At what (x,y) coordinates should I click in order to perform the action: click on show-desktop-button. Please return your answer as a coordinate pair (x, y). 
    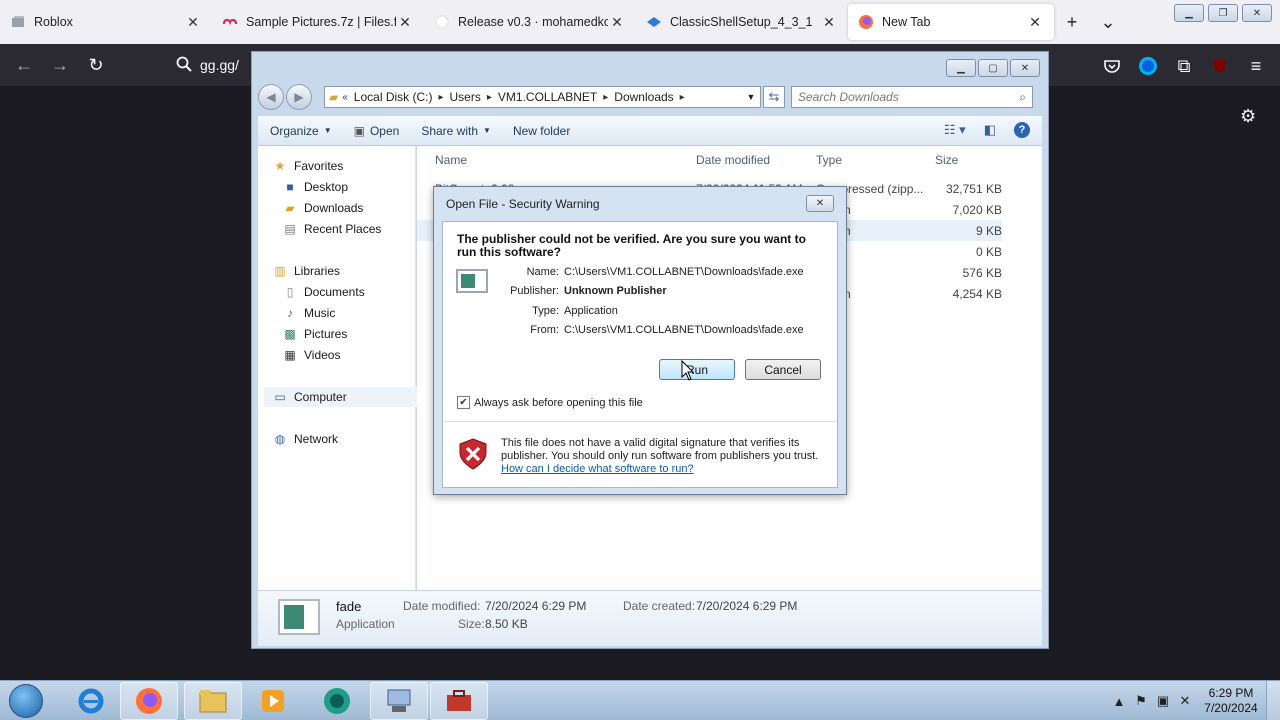
    Looking at the image, I should click on (1273, 700).